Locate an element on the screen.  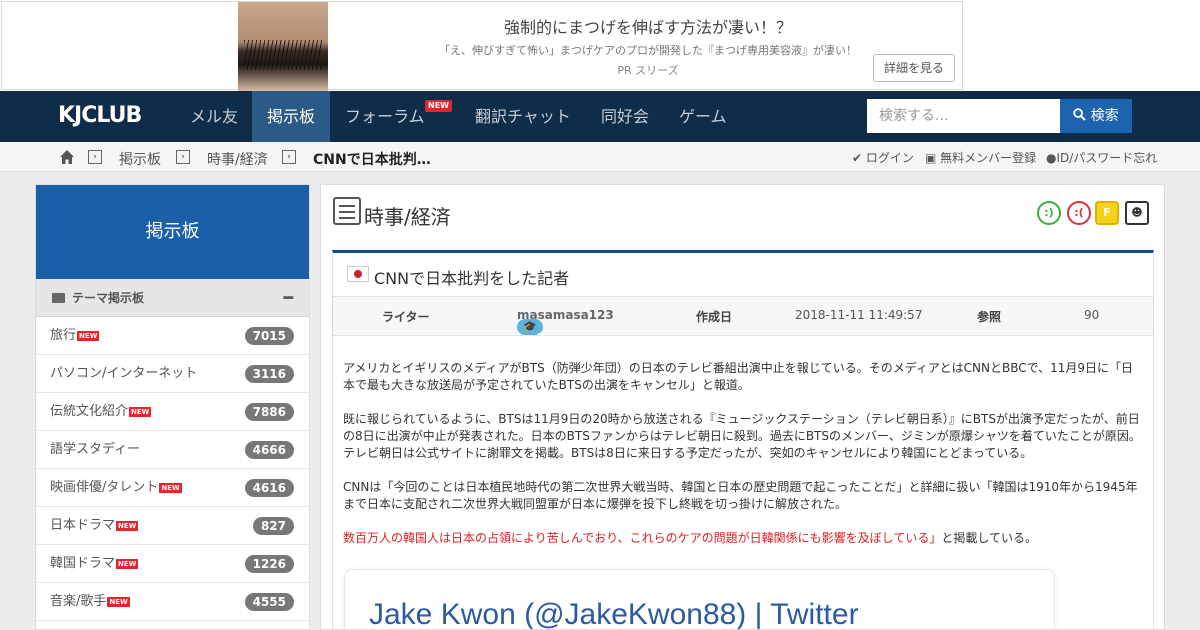
post-date: 2018-11-11 11:49:57 is located at coordinates (859, 315).